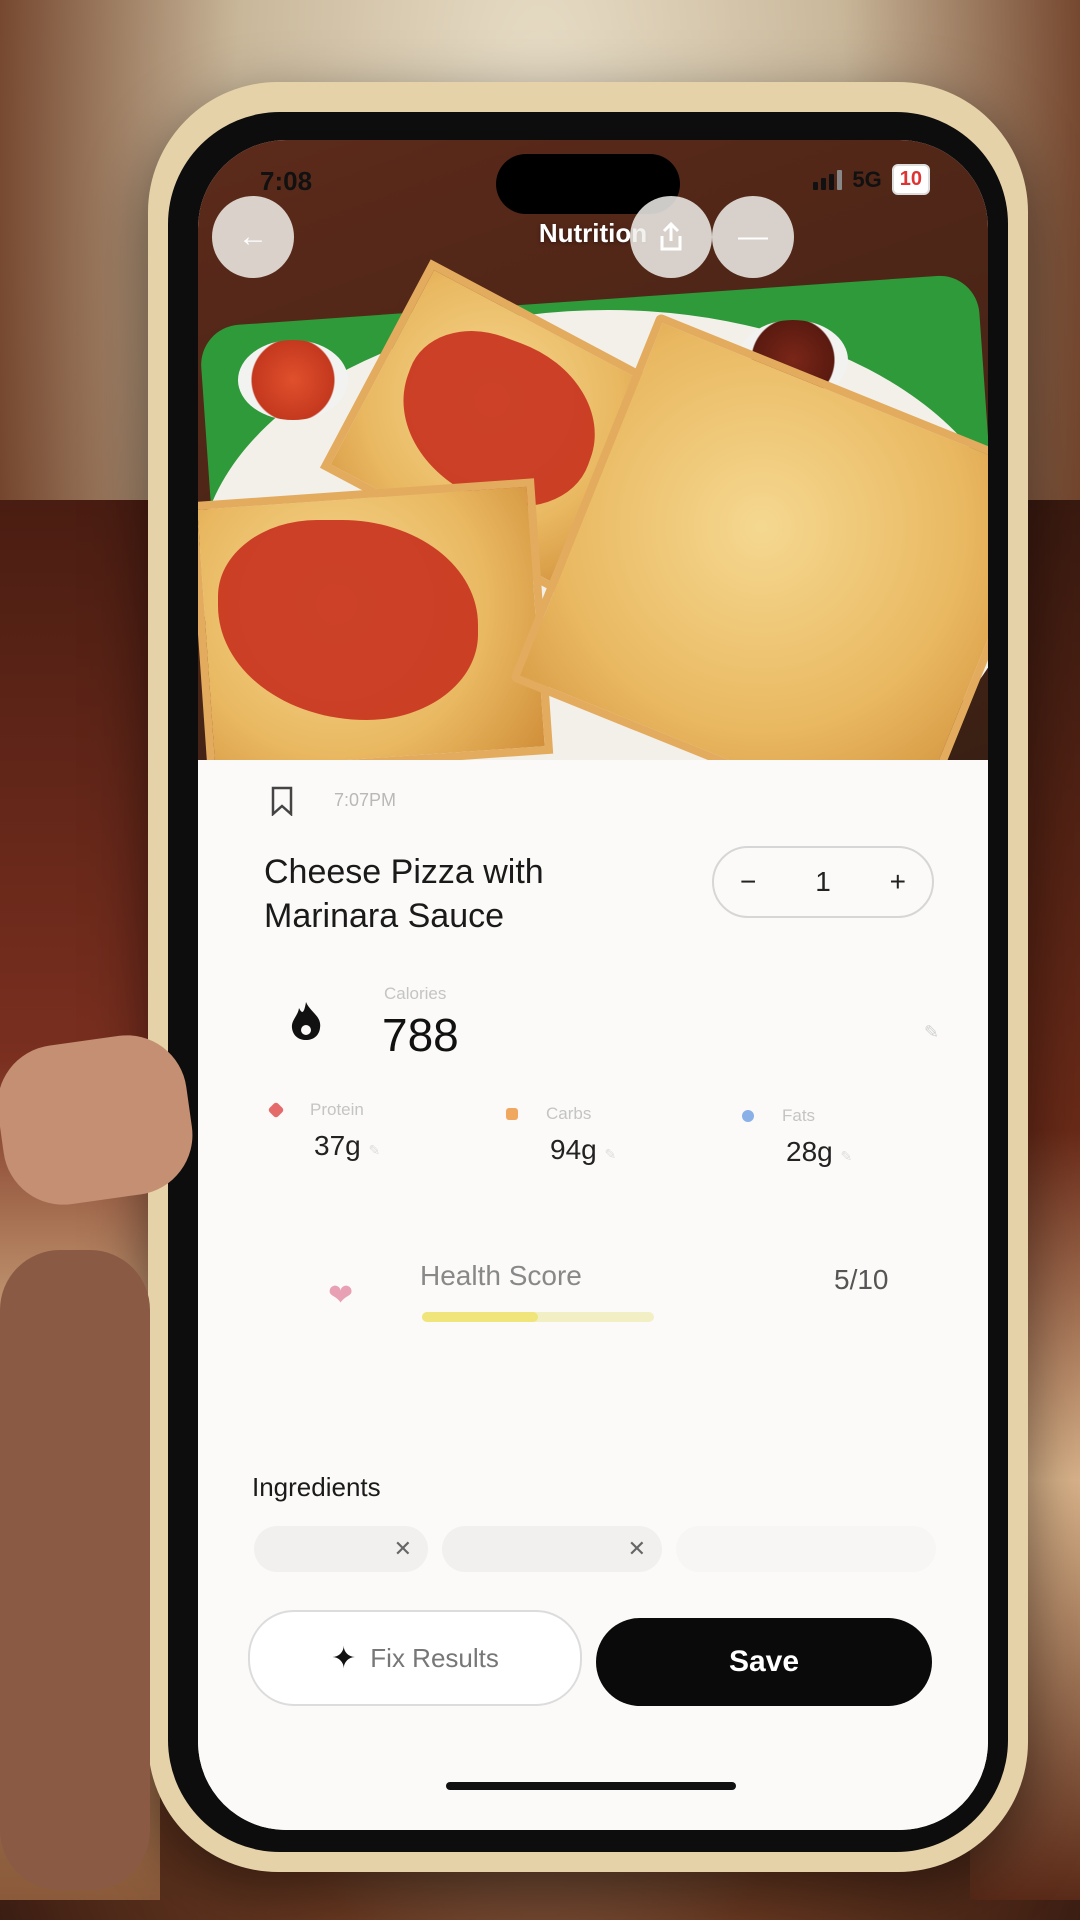  What do you see at coordinates (282, 801) in the screenshot?
I see `bookmark-icon` at bounding box center [282, 801].